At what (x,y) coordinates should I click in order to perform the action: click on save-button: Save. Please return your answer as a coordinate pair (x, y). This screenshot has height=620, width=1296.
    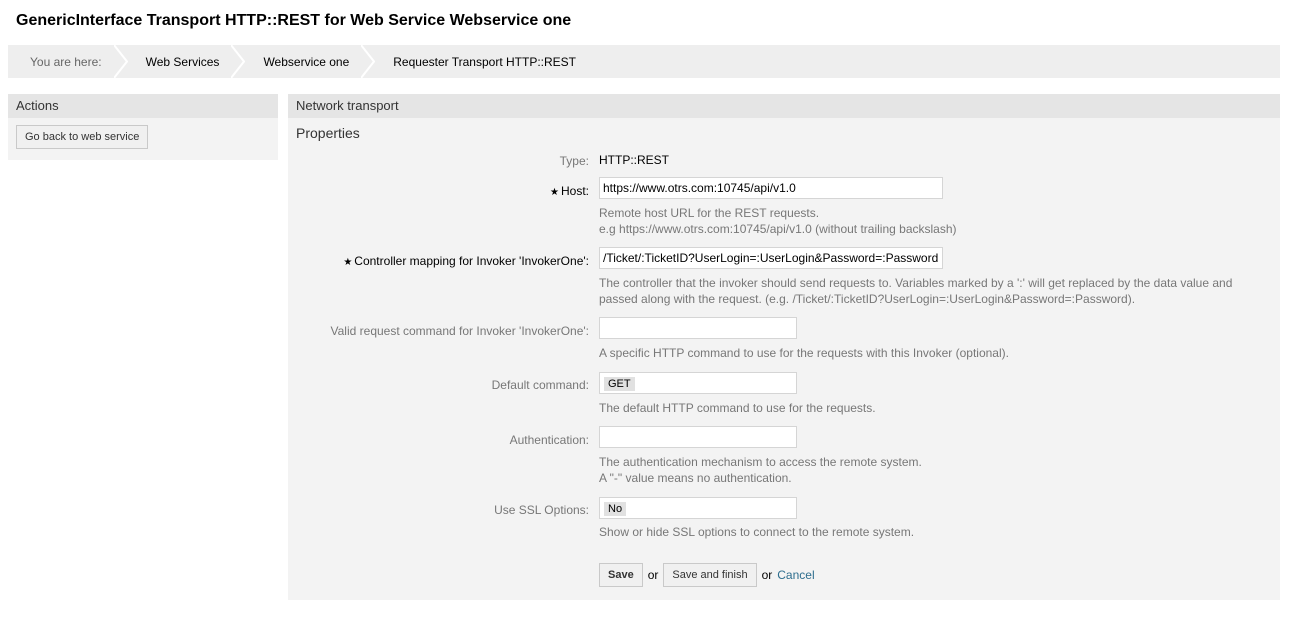
    Looking at the image, I should click on (621, 575).